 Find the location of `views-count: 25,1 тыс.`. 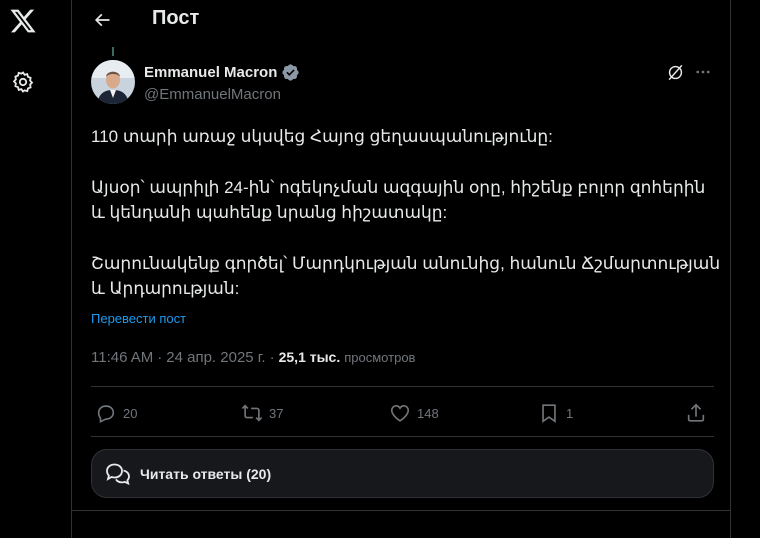

views-count: 25,1 тыс. is located at coordinates (309, 357).